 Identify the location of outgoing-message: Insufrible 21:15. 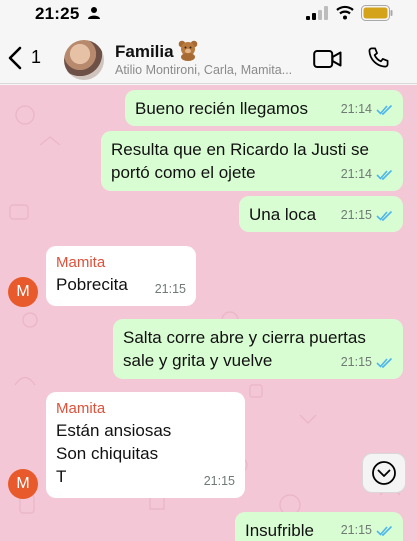
(319, 526).